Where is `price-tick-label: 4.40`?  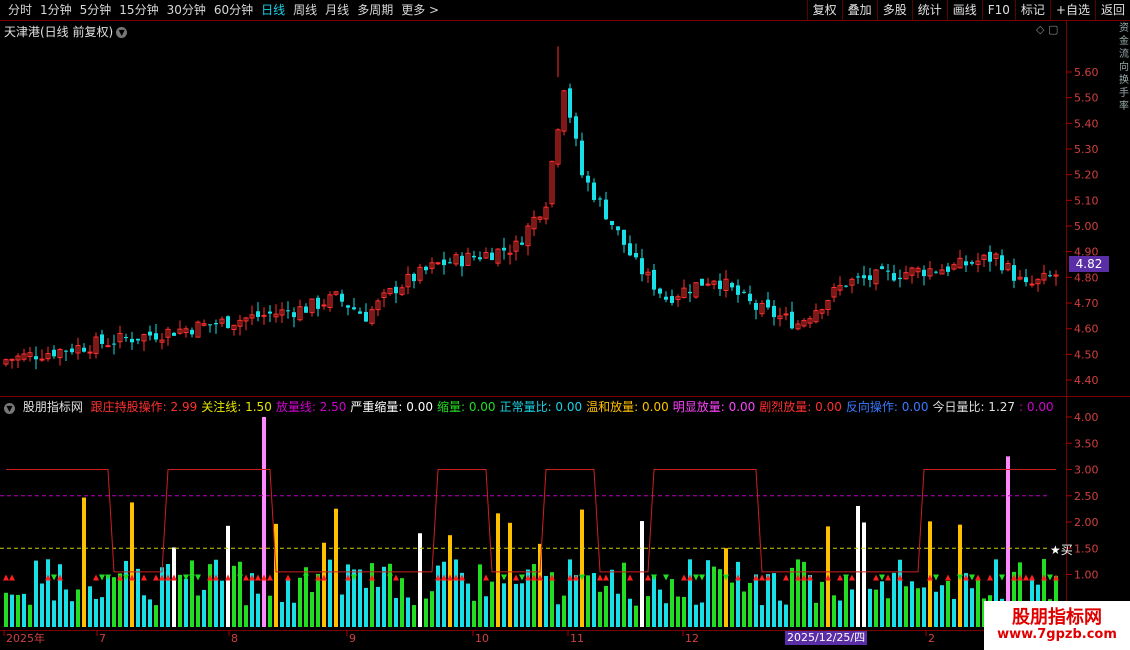
price-tick-label: 4.40 is located at coordinates (1086, 380).